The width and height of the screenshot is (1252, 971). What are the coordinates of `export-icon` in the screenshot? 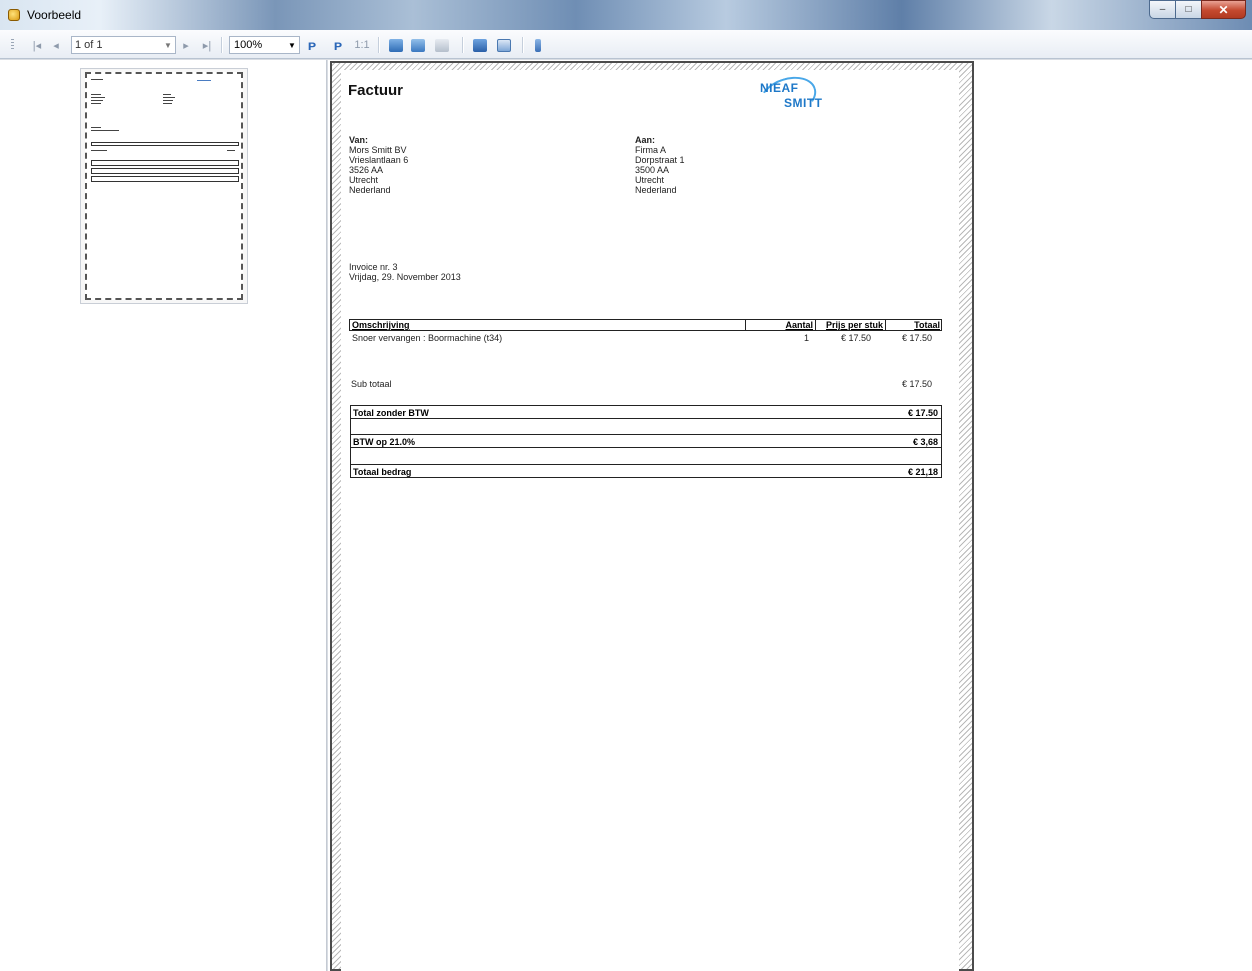 It's located at (504, 45).